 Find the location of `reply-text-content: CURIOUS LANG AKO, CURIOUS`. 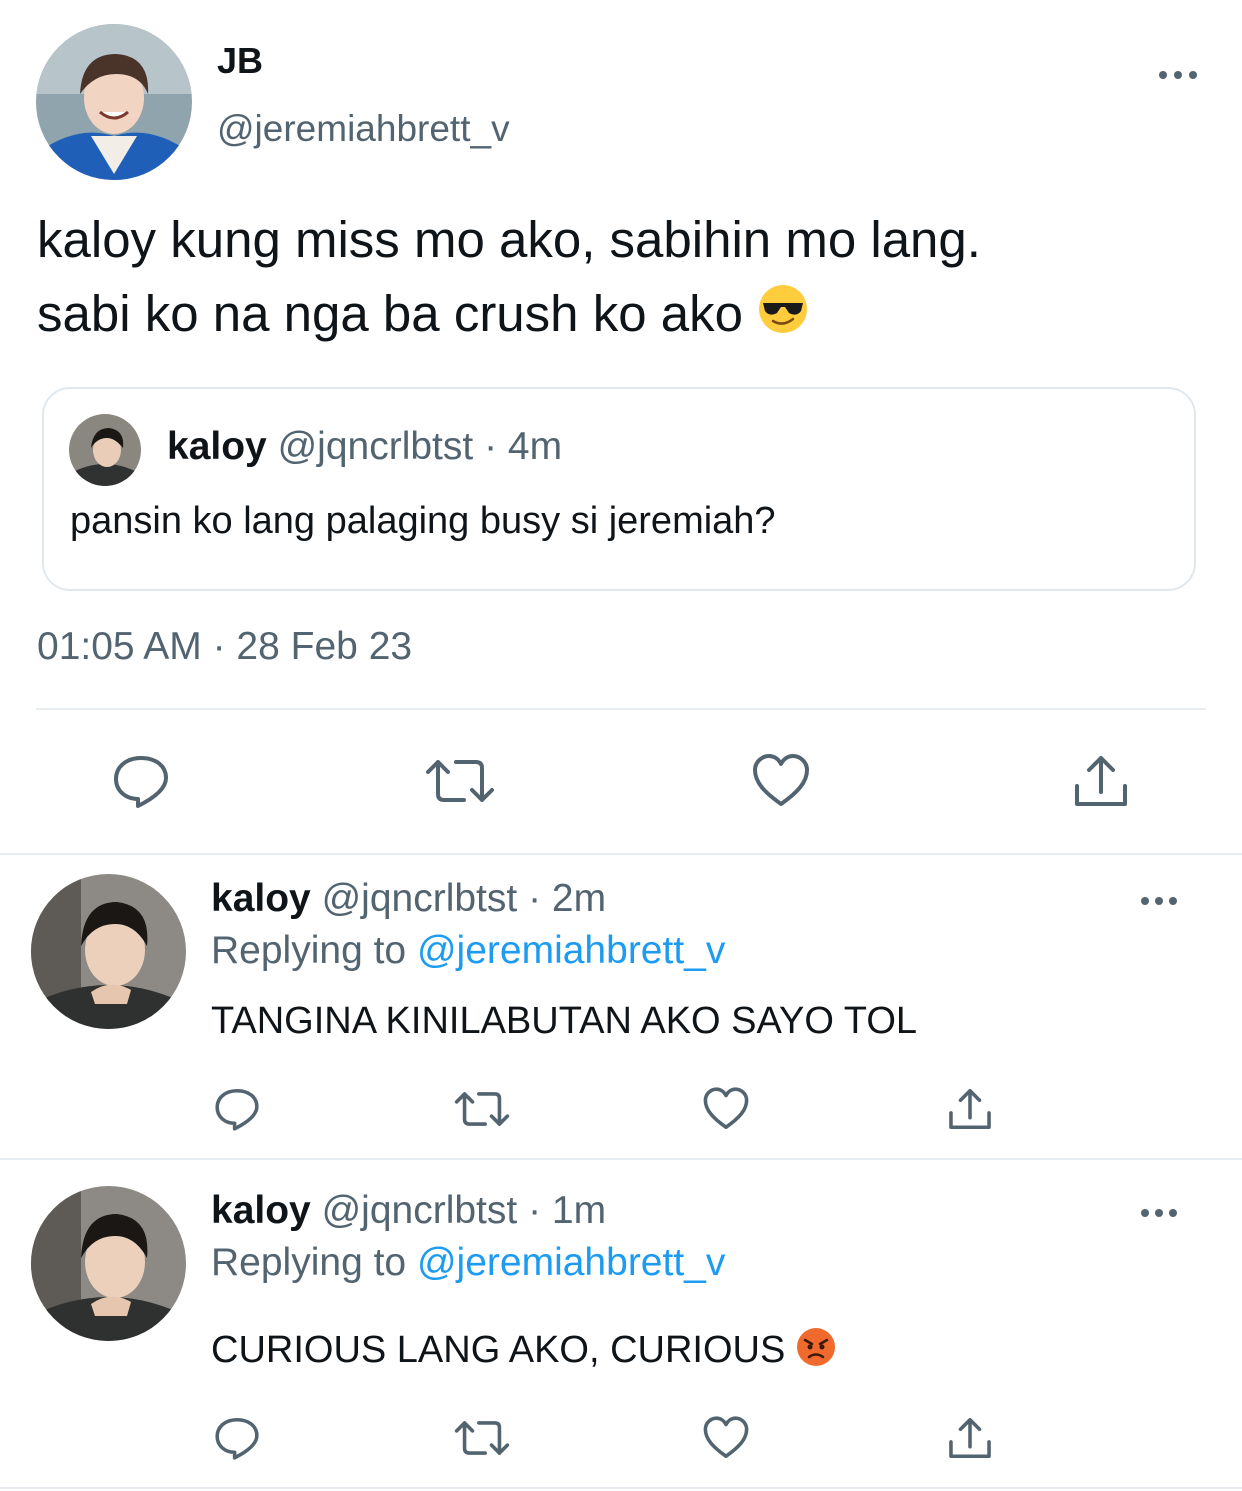

reply-text-content: CURIOUS LANG AKO, CURIOUS is located at coordinates (498, 1350).